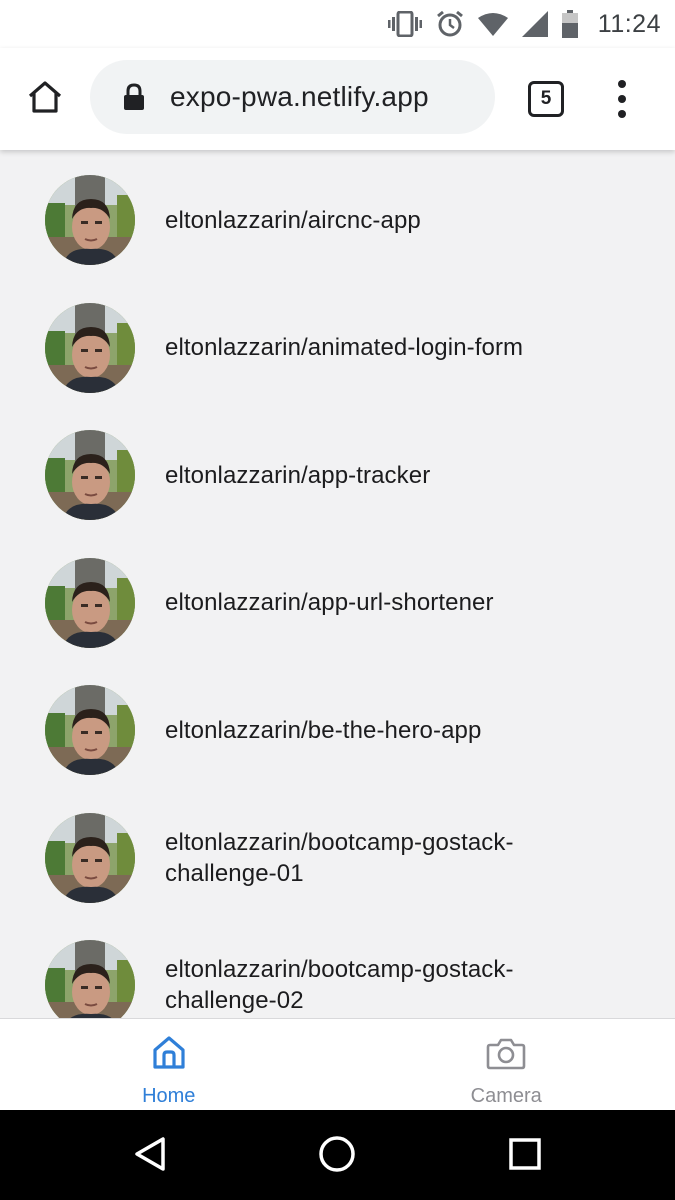 Image resolution: width=675 pixels, height=1200 pixels. Describe the element at coordinates (506, 1096) in the screenshot. I see `tab-camera-label: Camera` at that location.